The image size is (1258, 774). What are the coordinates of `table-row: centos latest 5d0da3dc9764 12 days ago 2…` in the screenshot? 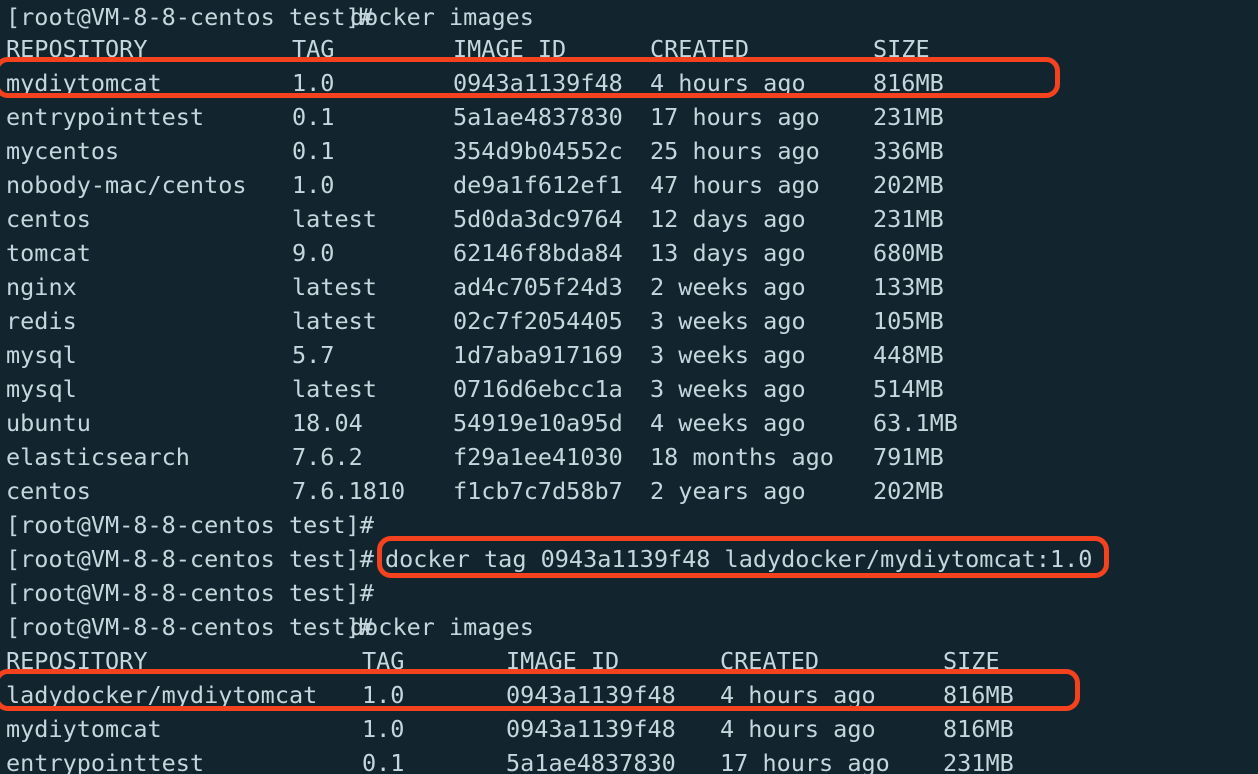 It's located at (629, 219).